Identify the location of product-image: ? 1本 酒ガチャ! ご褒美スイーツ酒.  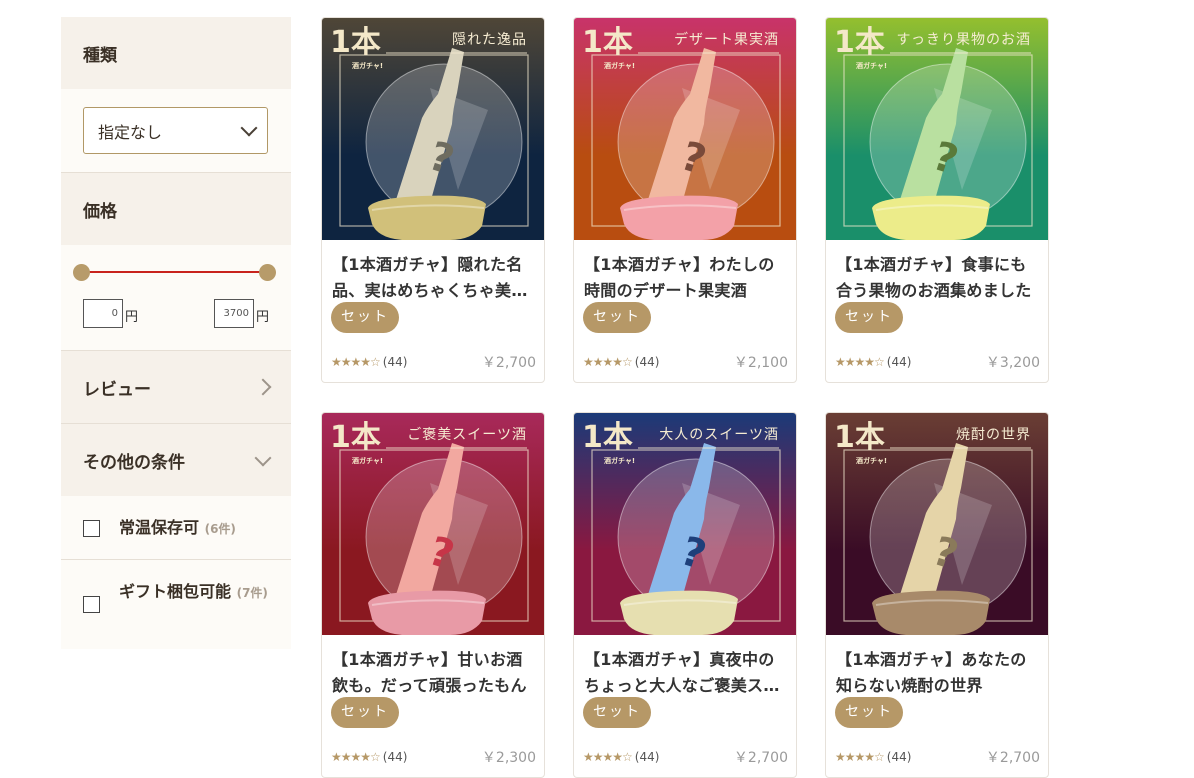
(433, 524).